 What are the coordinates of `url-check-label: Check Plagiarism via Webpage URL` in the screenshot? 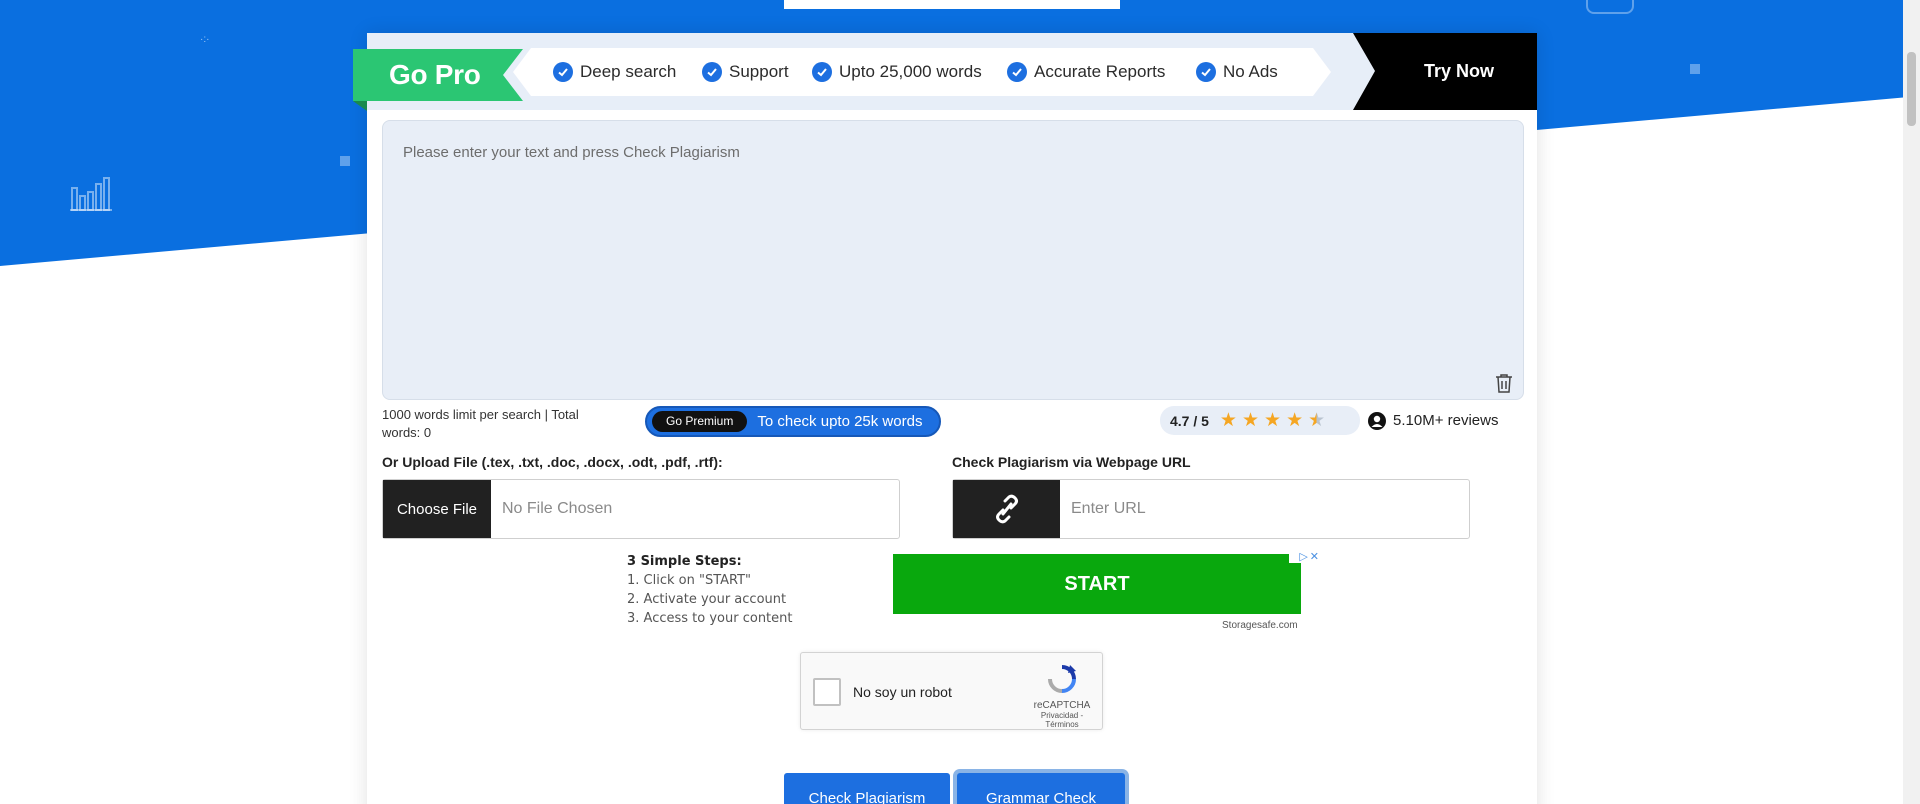 It's located at (1071, 462).